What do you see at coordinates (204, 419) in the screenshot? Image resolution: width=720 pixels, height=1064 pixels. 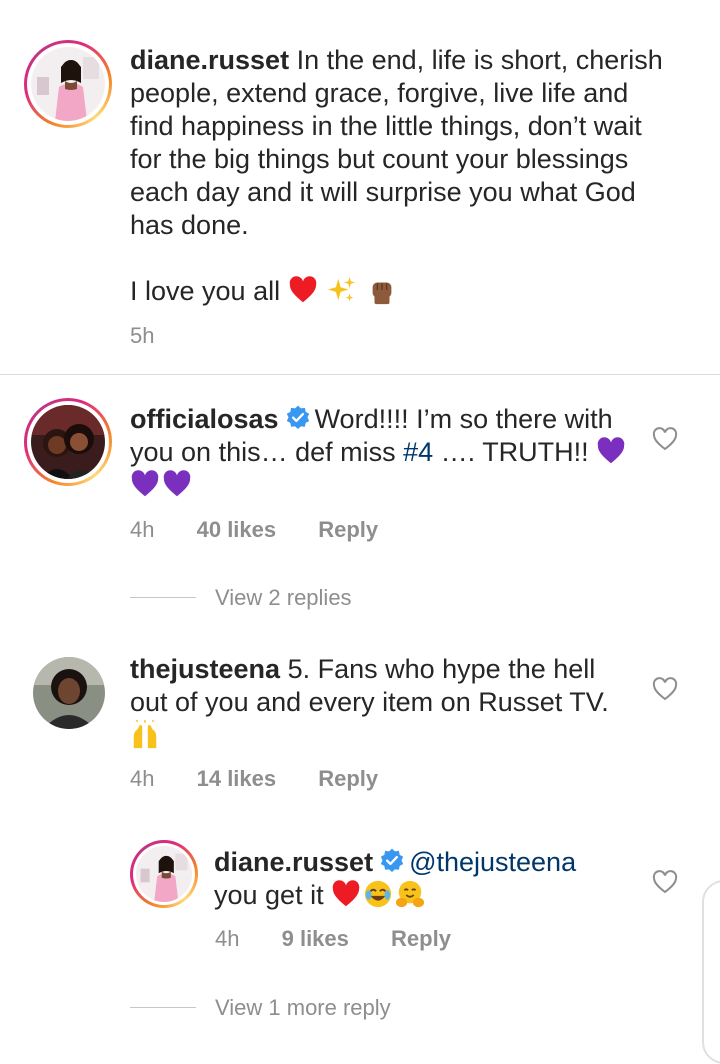 I see `username: officialosas` at bounding box center [204, 419].